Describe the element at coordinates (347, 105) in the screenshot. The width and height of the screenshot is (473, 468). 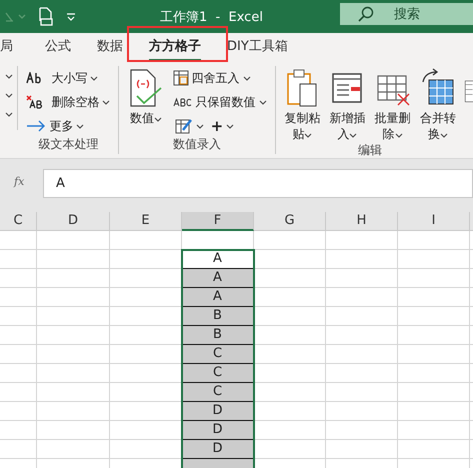
I see `ribbon-button: 新增插入` at that location.